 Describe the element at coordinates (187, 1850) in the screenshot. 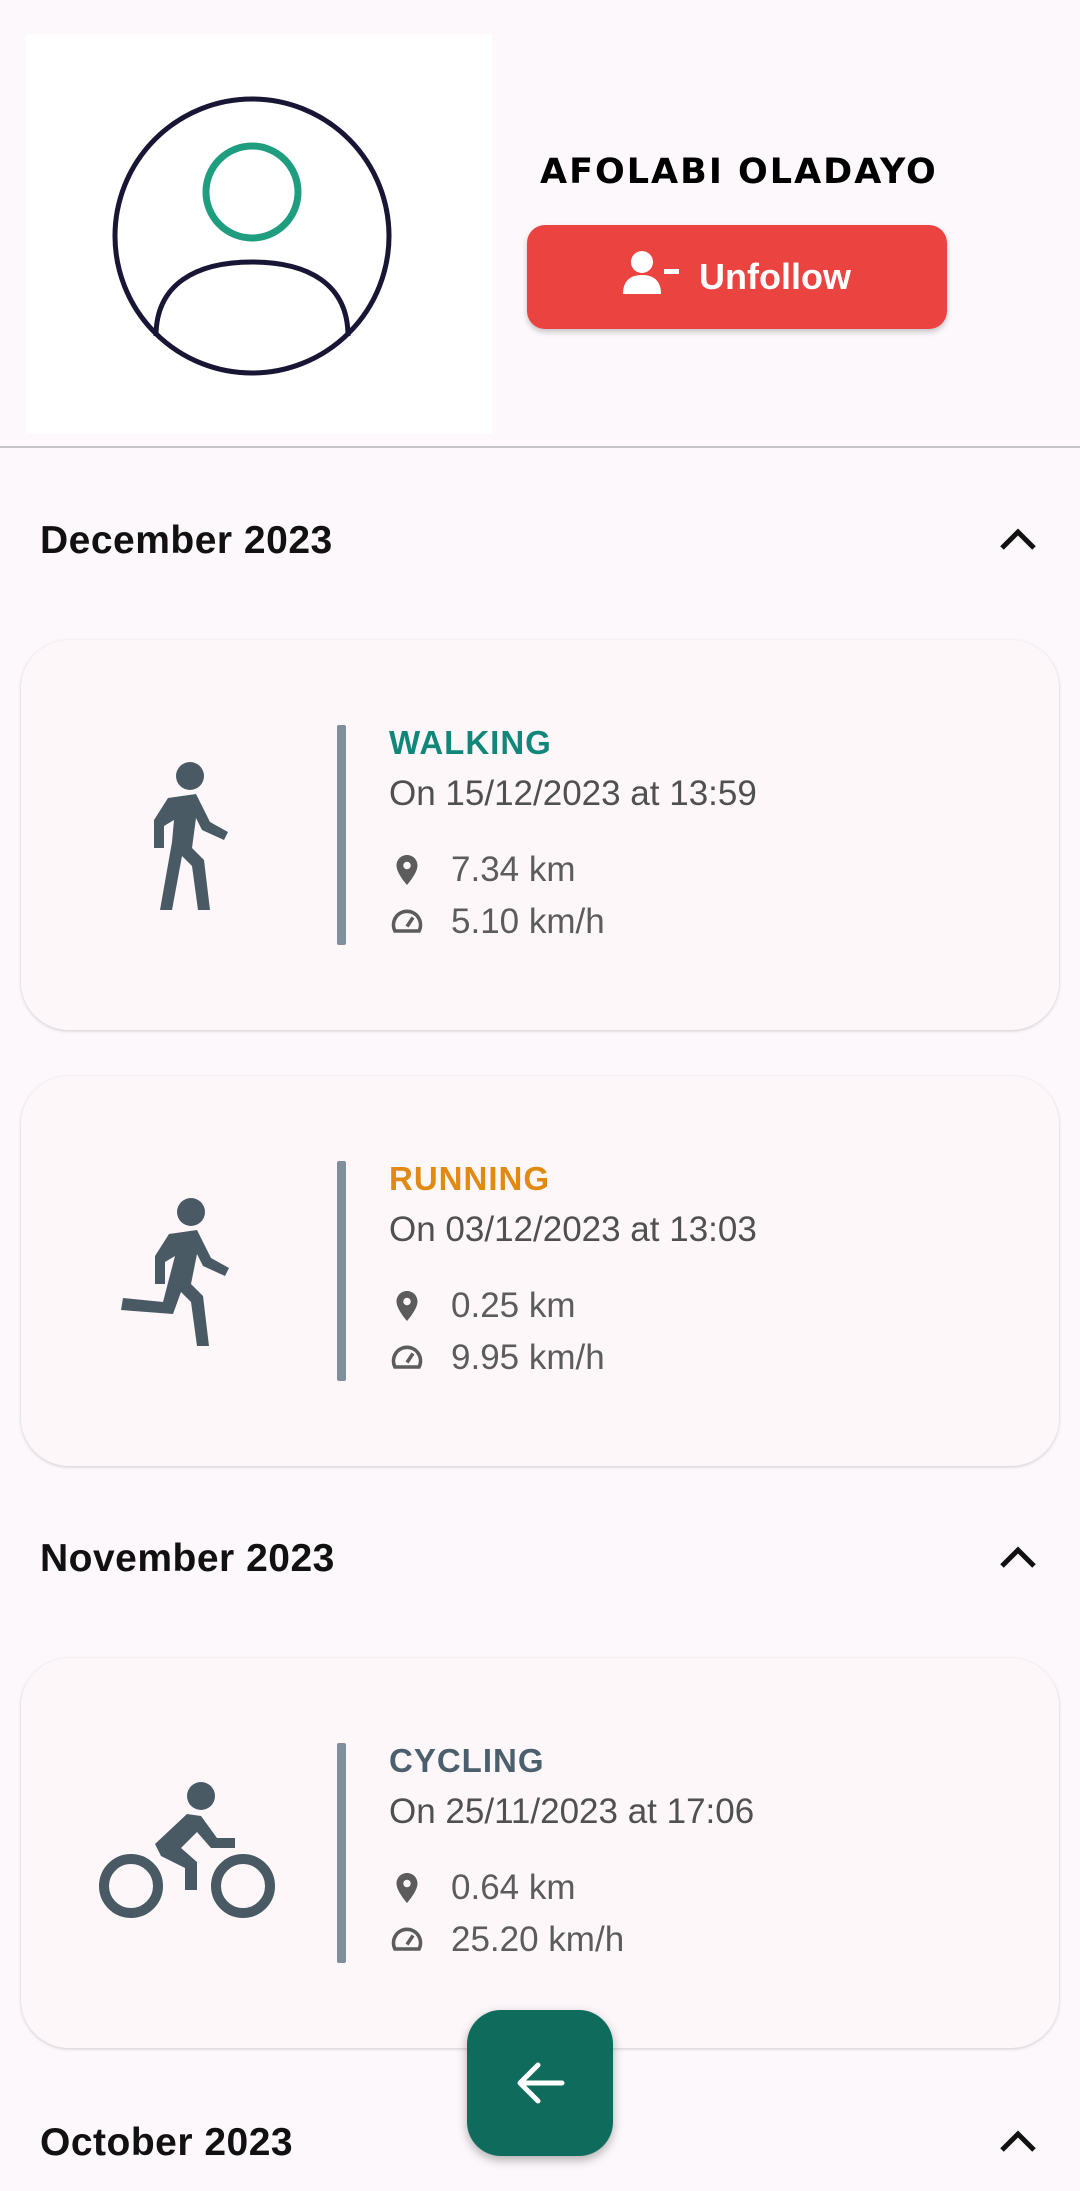

I see `cycling-icon` at that location.